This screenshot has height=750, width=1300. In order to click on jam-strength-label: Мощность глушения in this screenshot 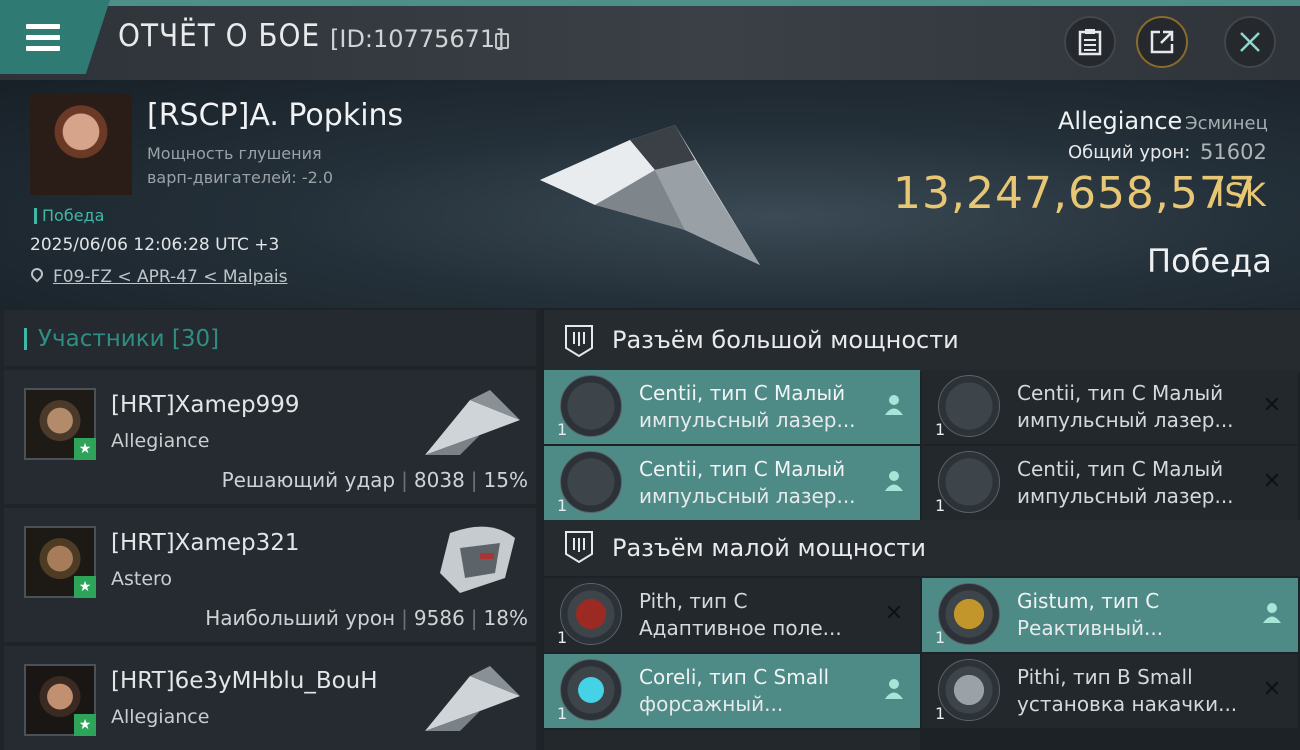, I will do `click(234, 153)`.